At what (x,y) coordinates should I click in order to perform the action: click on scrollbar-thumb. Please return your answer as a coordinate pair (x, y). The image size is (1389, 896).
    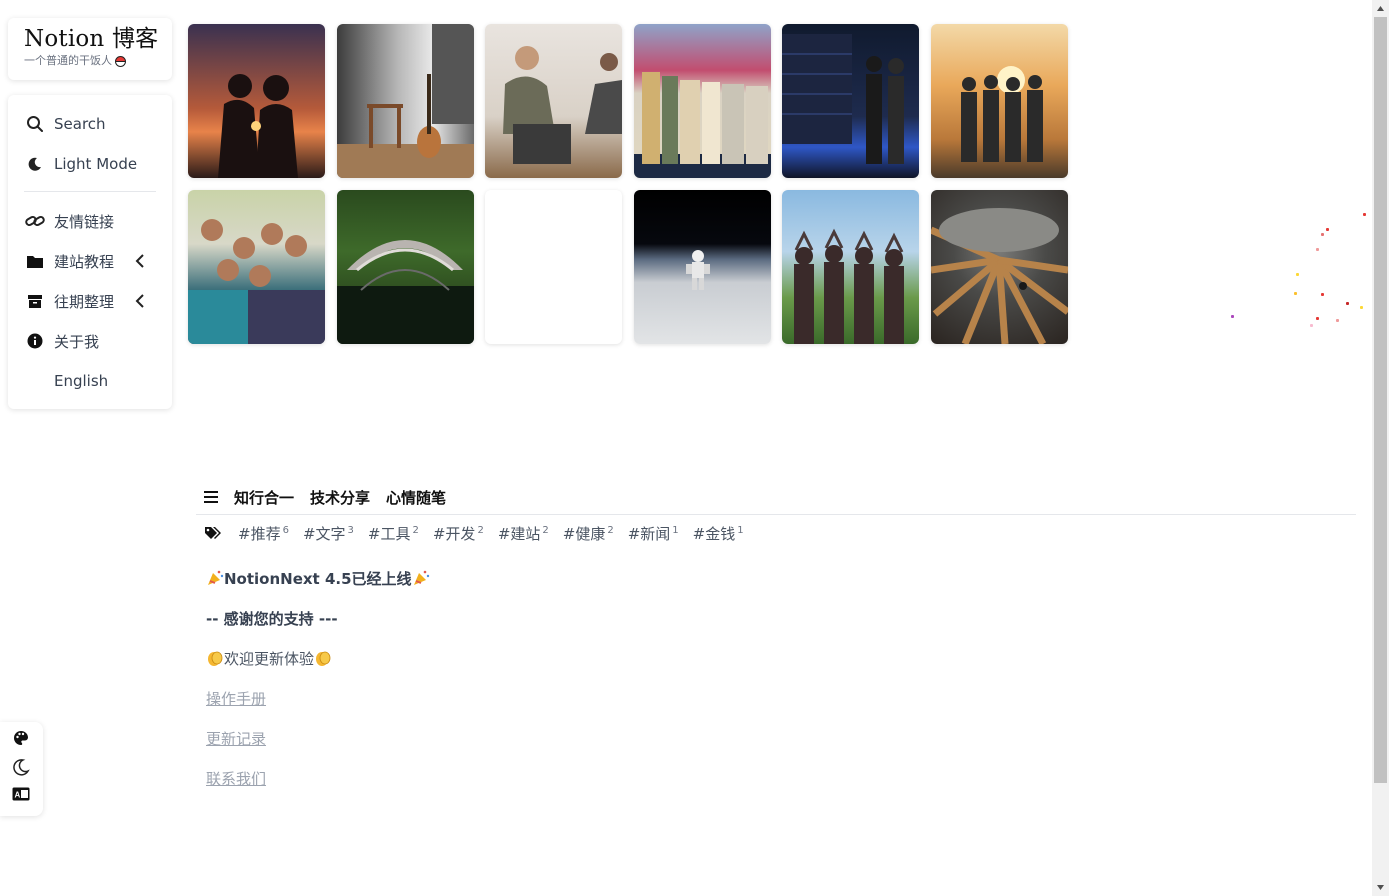
    Looking at the image, I should click on (1380, 400).